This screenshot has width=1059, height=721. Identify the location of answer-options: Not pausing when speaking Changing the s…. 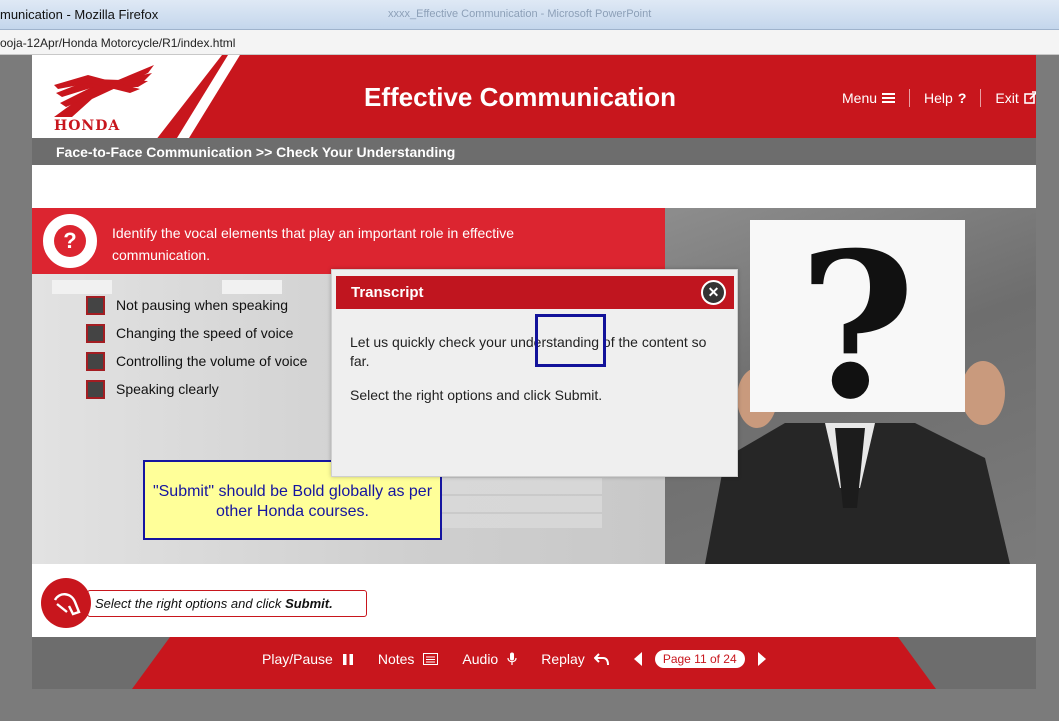
(196, 347).